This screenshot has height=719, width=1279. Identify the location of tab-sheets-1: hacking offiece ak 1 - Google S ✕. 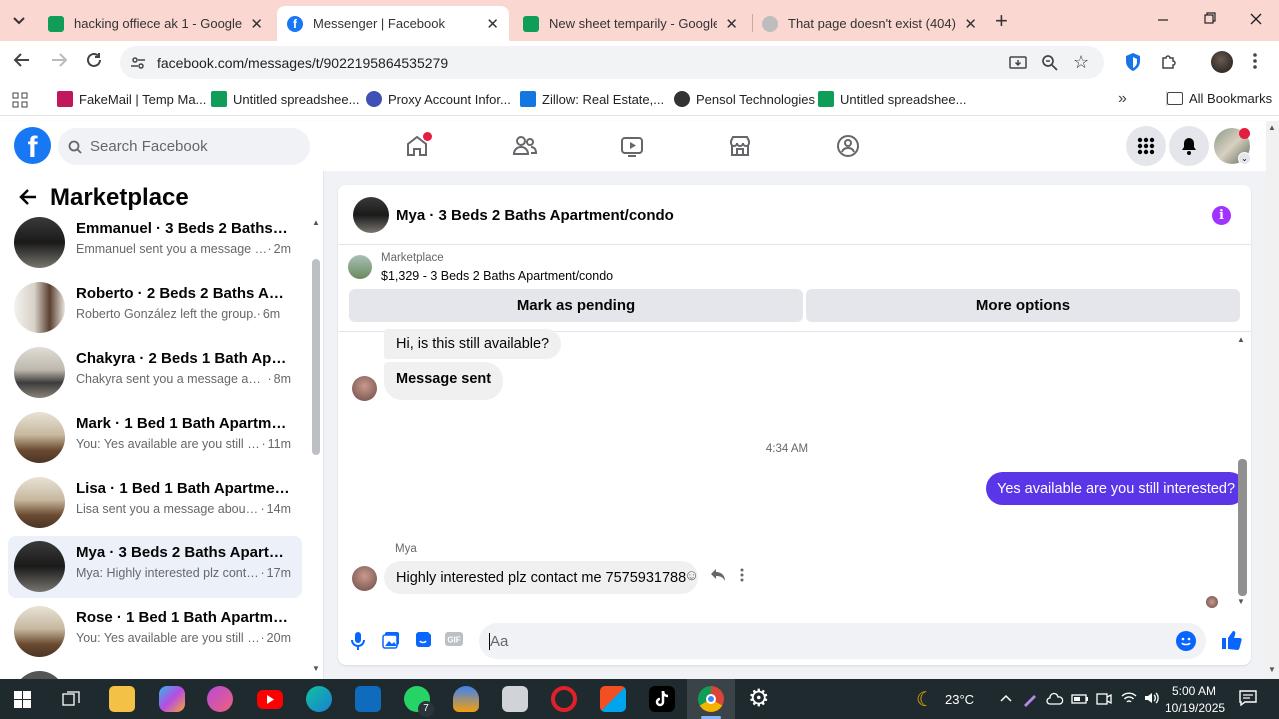
(155, 23).